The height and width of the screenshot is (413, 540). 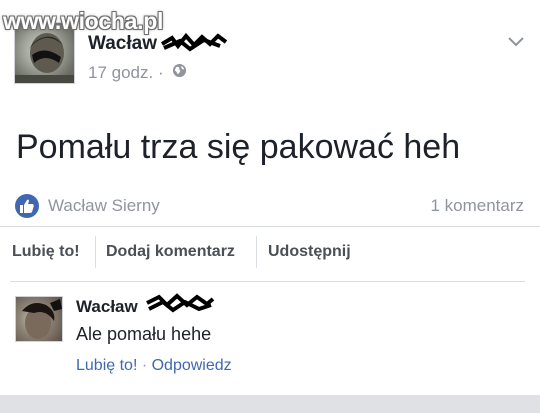 I want to click on post-body-text: Pomału trza się pakować heh, so click(x=238, y=147).